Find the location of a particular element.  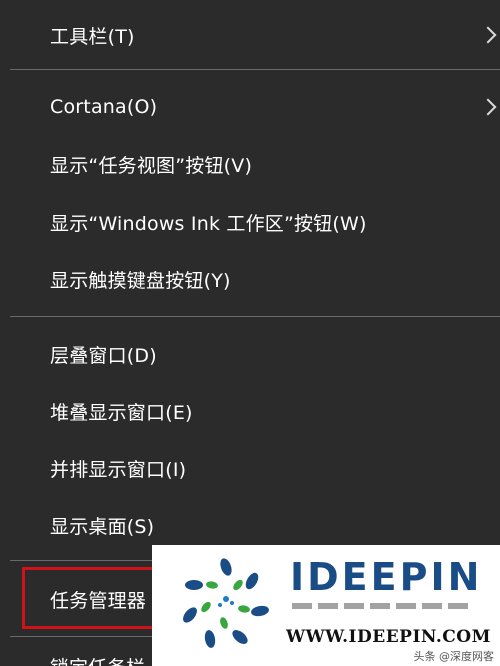

menu-item-show-desktop: 显示桌面(S) is located at coordinates (250, 525).